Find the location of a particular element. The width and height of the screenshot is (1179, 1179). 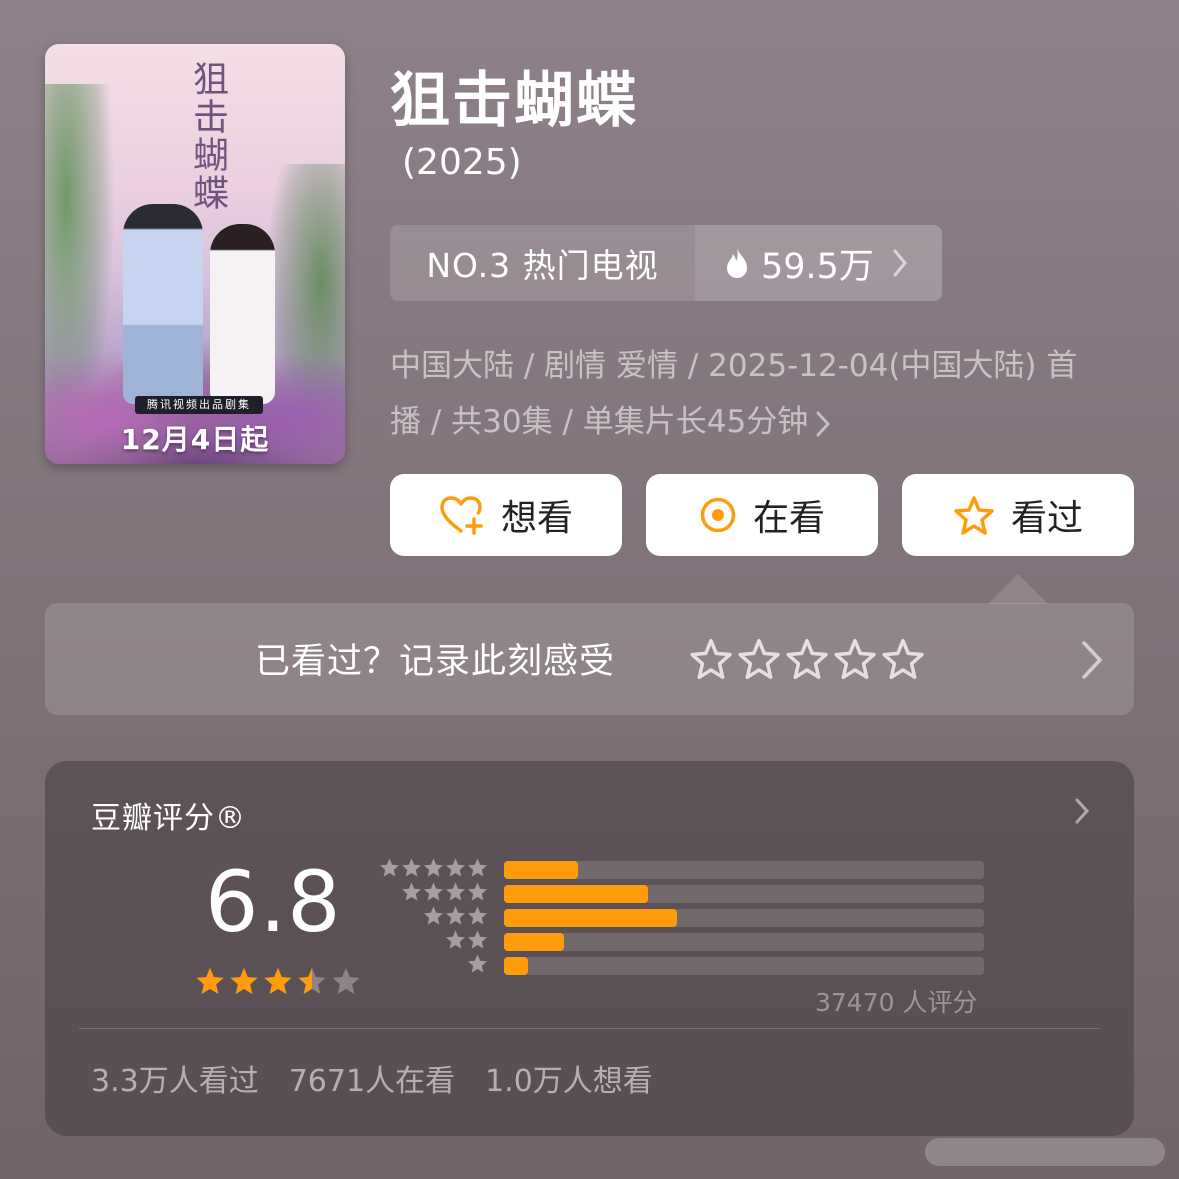

stat-want: 1.0万人想看 is located at coordinates (569, 1081).